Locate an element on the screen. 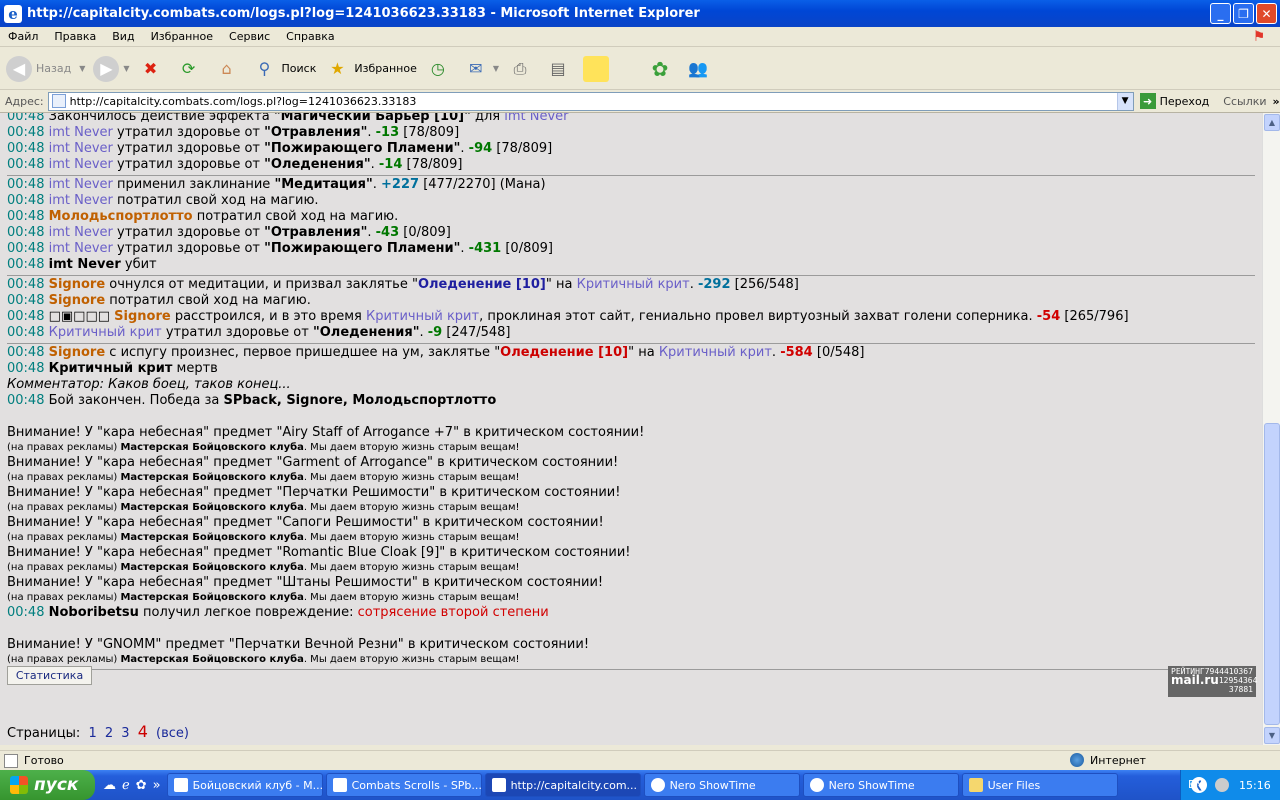  note-icon is located at coordinates (596, 68).